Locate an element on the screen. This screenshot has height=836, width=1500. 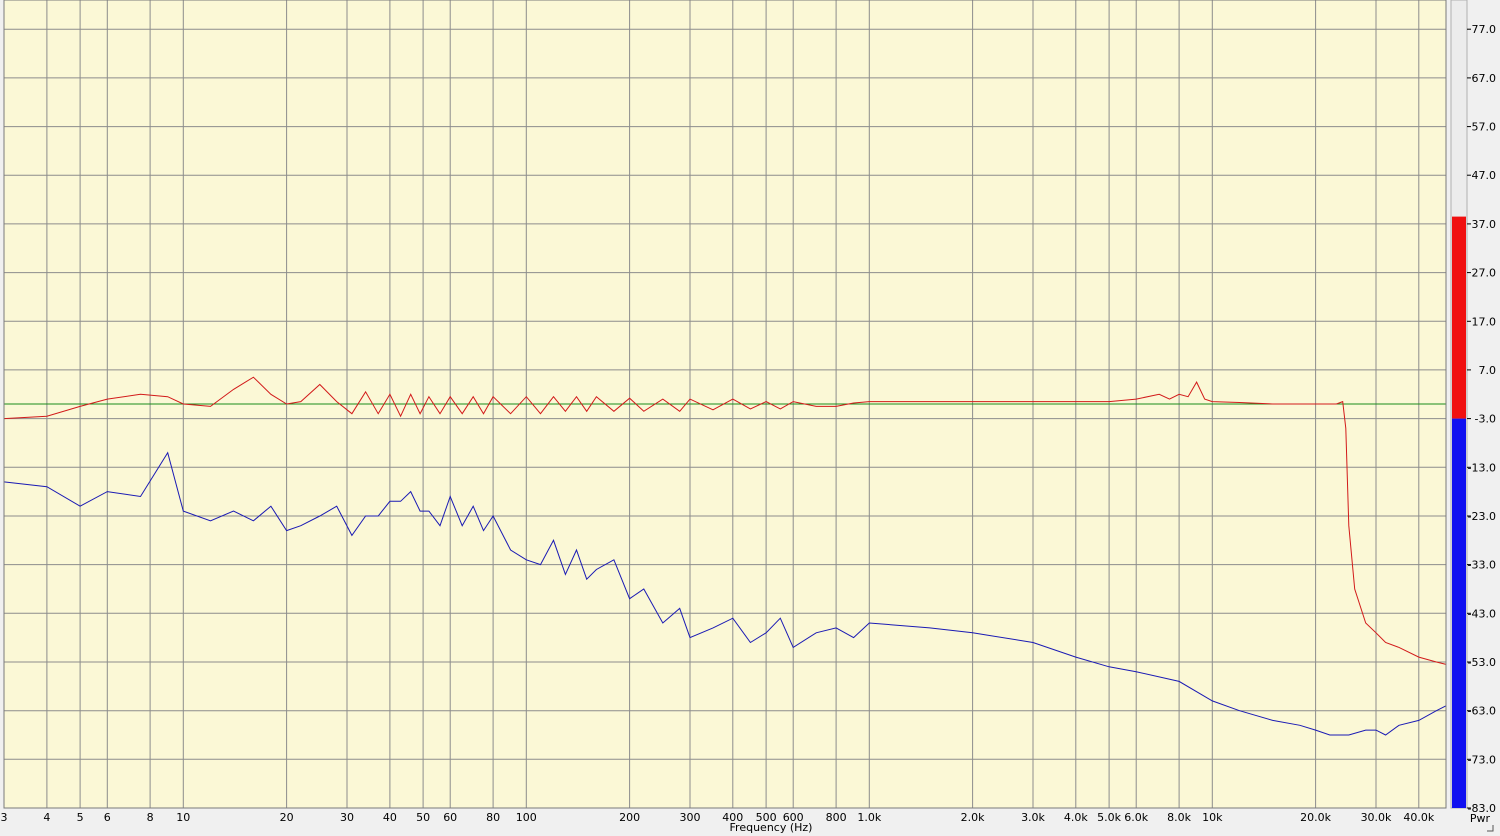
x-tick-label: 6.0k is located at coordinates (1136, 817).